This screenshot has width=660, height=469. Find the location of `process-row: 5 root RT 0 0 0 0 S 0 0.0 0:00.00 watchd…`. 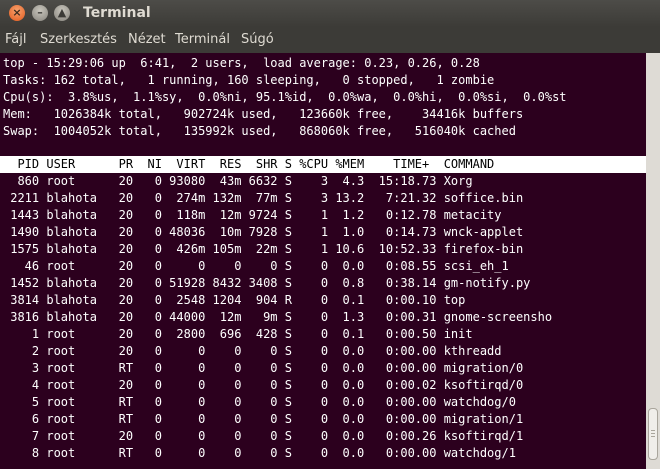

process-row: 5 root RT 0 0 0 0 S 0 0.0 0:00.00 watchd… is located at coordinates (259, 402).